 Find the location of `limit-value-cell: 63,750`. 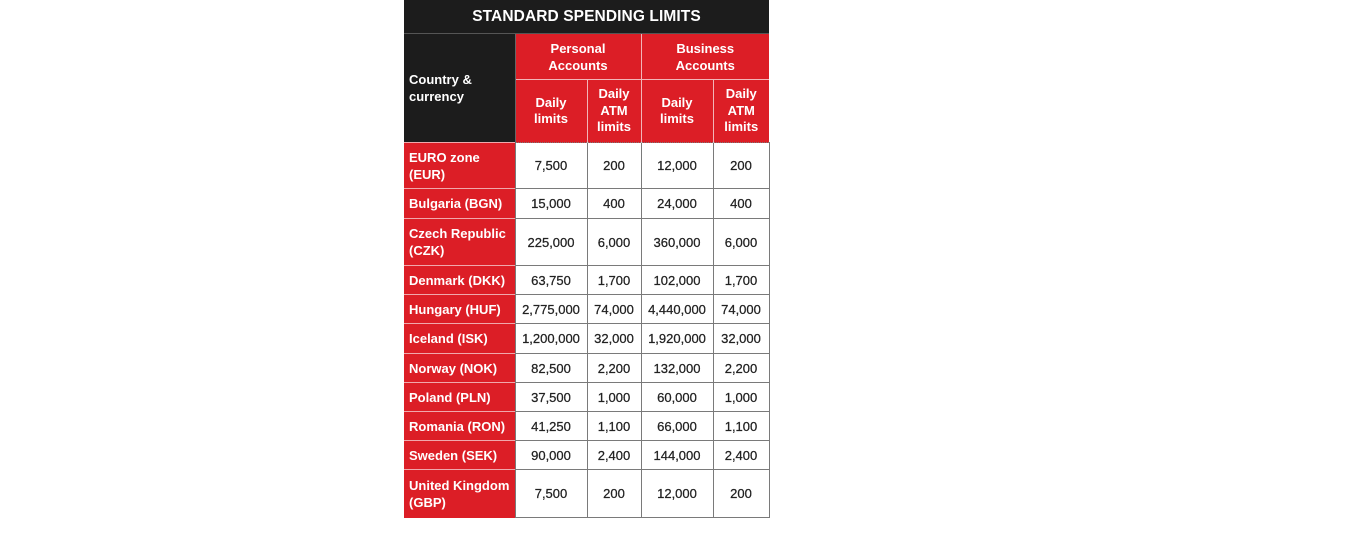

limit-value-cell: 63,750 is located at coordinates (551, 280).